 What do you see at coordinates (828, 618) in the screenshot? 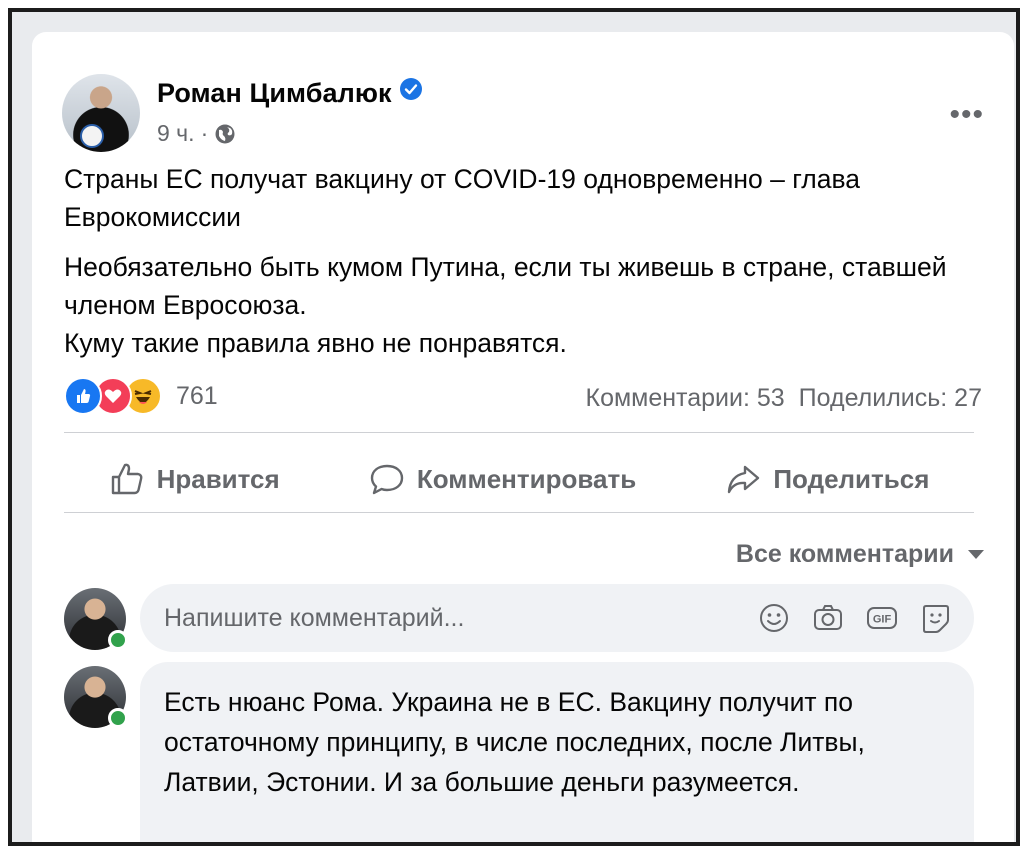
I see `camera-icon` at bounding box center [828, 618].